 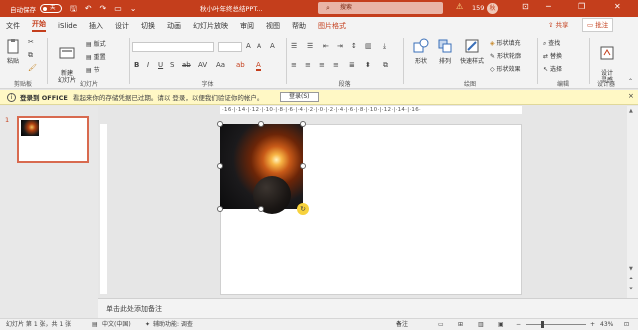 What do you see at coordinates (385, 65) in the screenshot?
I see `smartart-icon: ⧉` at bounding box center [385, 65].